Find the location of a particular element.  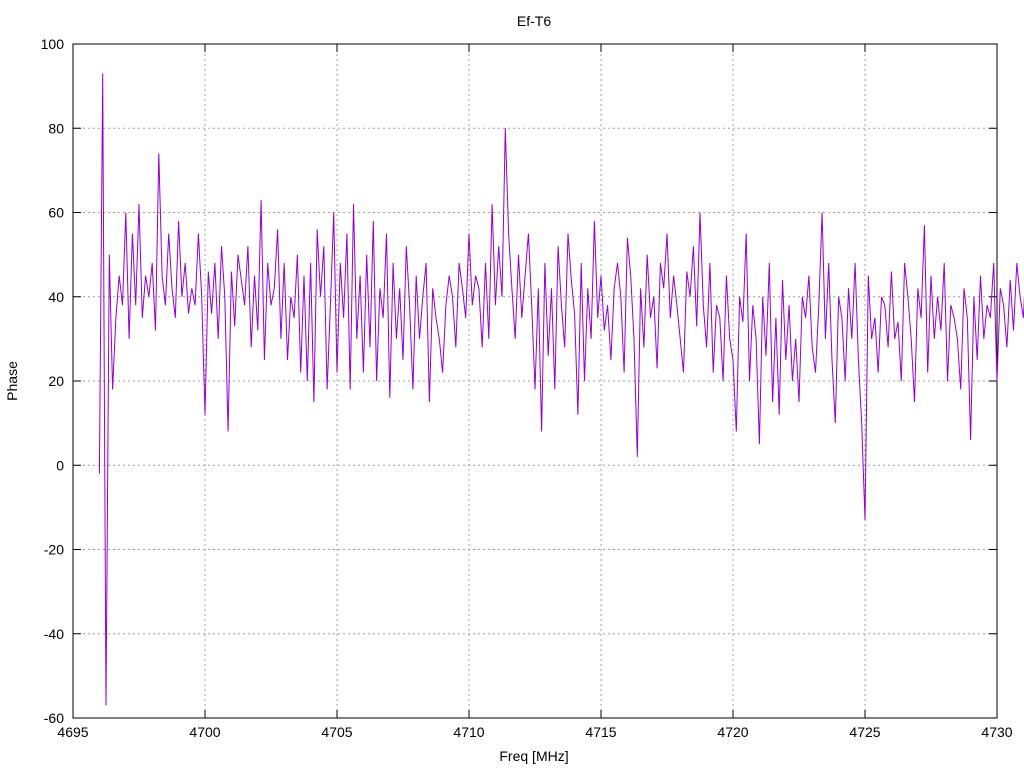

y-tick-label: -20 is located at coordinates (54, 550).